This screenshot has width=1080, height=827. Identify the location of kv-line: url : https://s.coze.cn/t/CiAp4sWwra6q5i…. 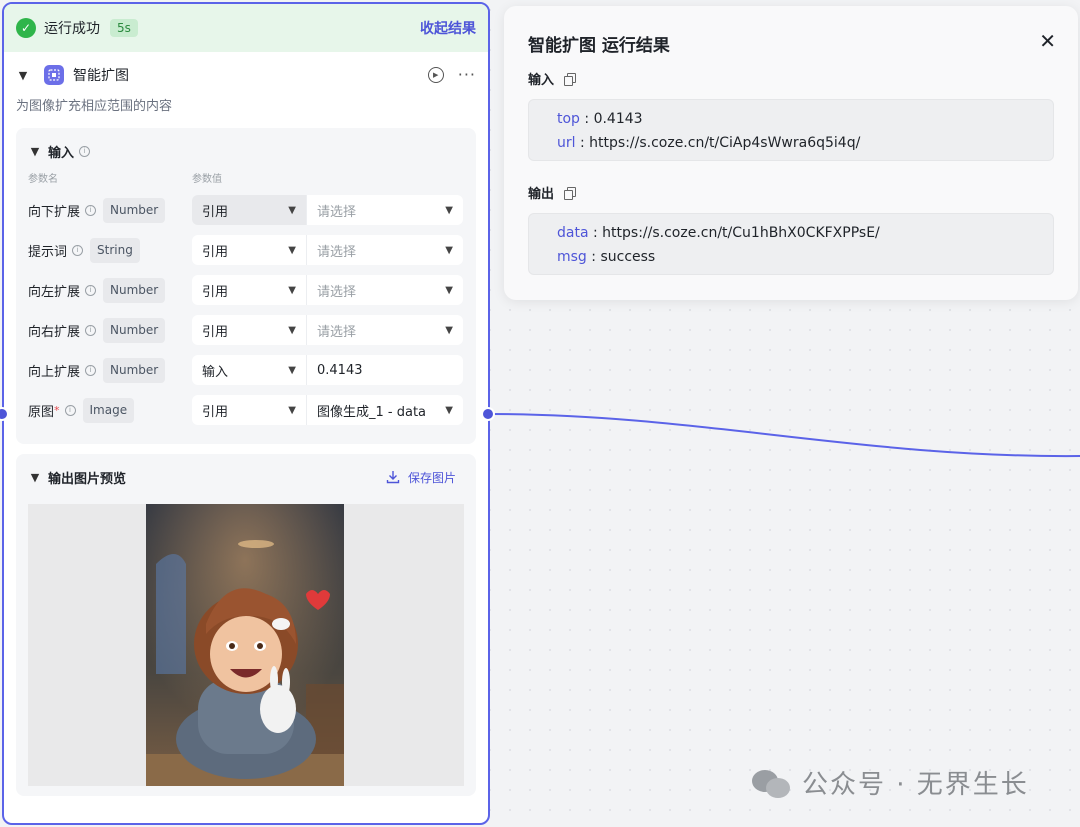
(709, 143).